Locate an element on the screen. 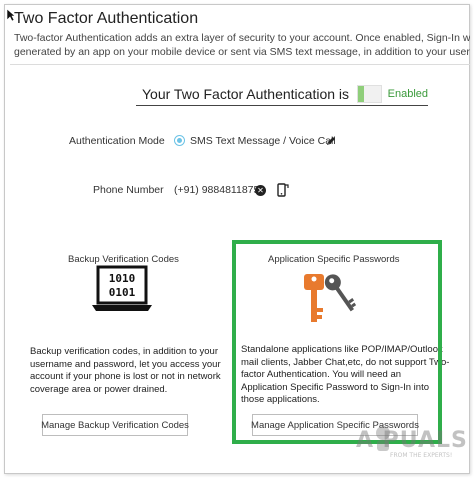  backup-text-line: coverage area or power drained. is located at coordinates (99, 389).